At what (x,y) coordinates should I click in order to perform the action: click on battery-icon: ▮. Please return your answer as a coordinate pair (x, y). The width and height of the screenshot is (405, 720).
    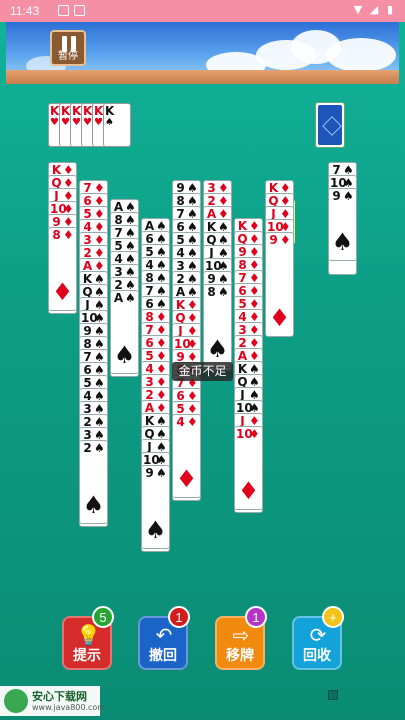
    Looking at the image, I should click on (390, 9).